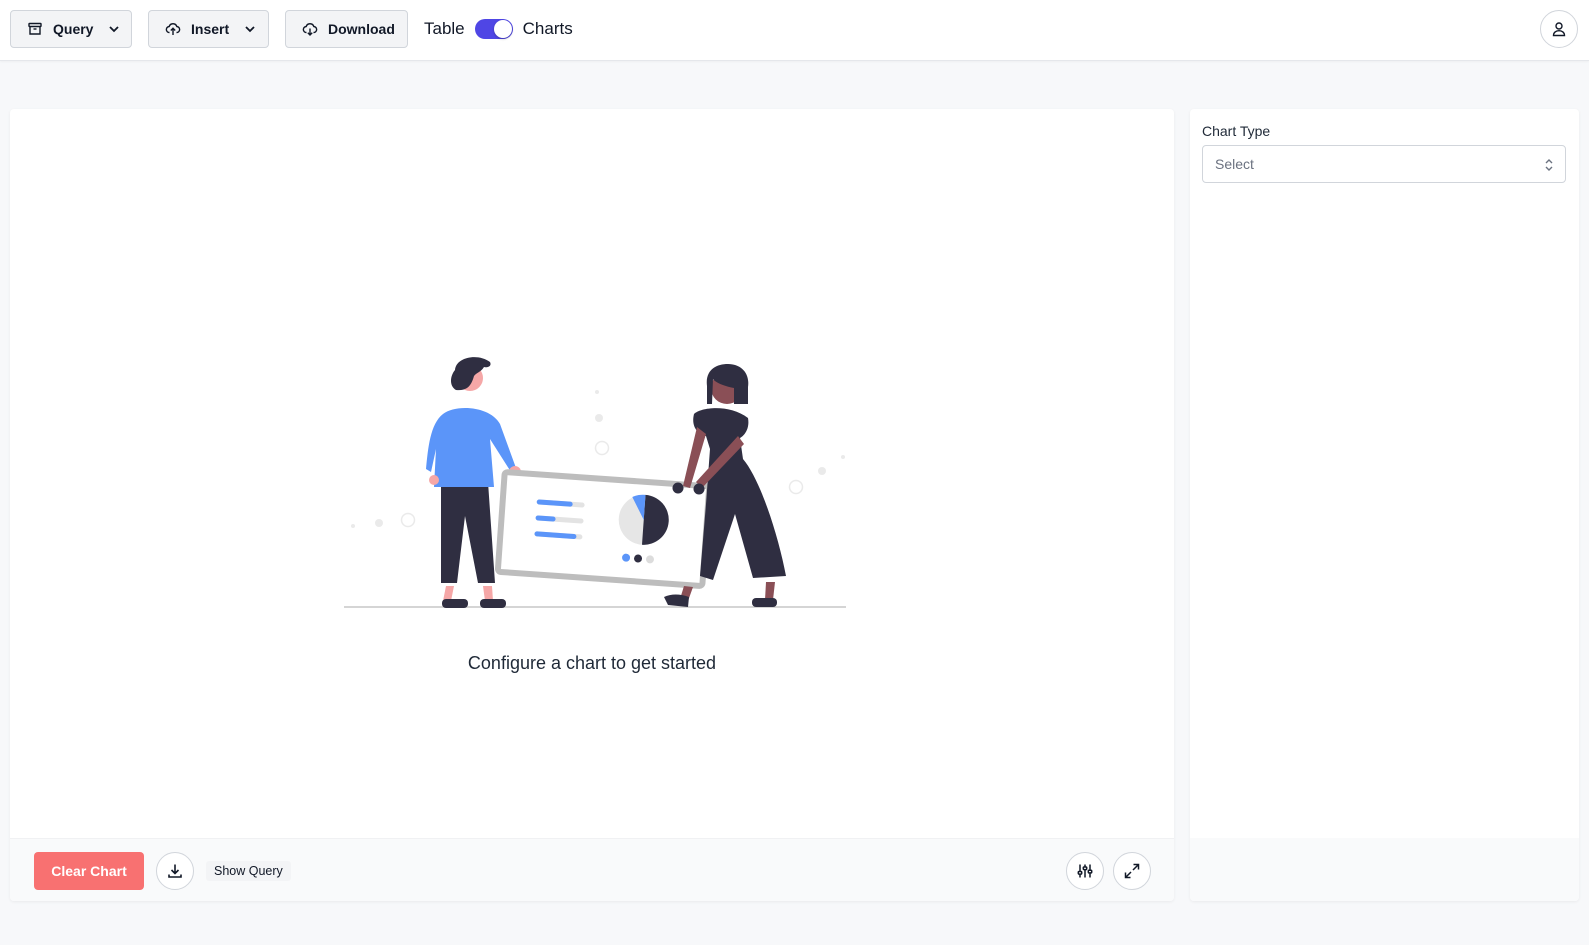 Image resolution: width=1589 pixels, height=945 pixels. Describe the element at coordinates (310, 29) in the screenshot. I see `cloud-download-icon` at that location.